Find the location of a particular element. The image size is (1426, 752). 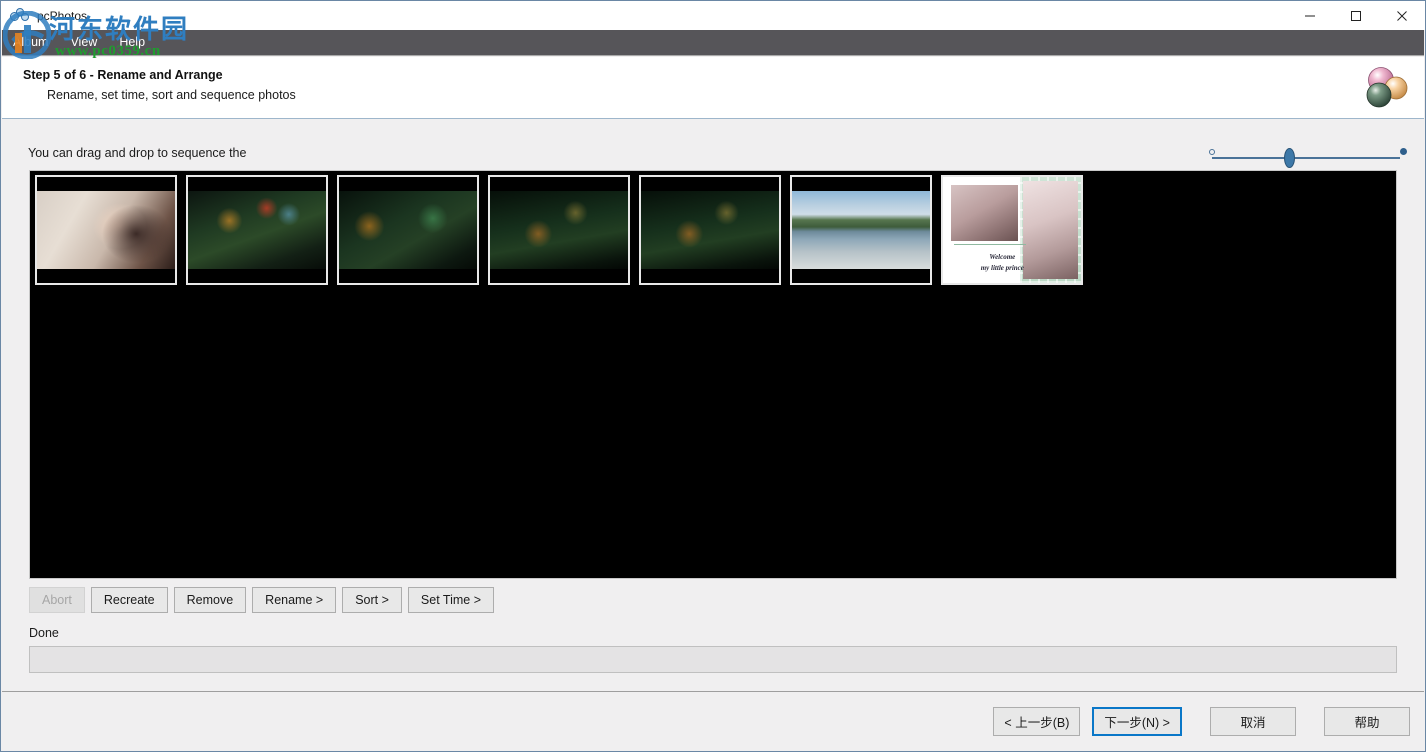

wizard-footer: < 上一步(B) 下一步(N) > 取消 帮助 is located at coordinates (713, 721).